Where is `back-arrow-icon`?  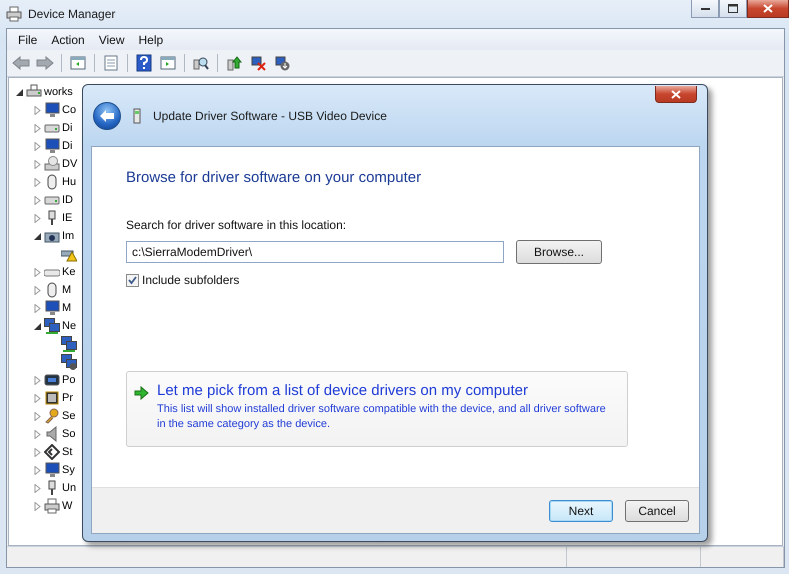
back-arrow-icon is located at coordinates (107, 115).